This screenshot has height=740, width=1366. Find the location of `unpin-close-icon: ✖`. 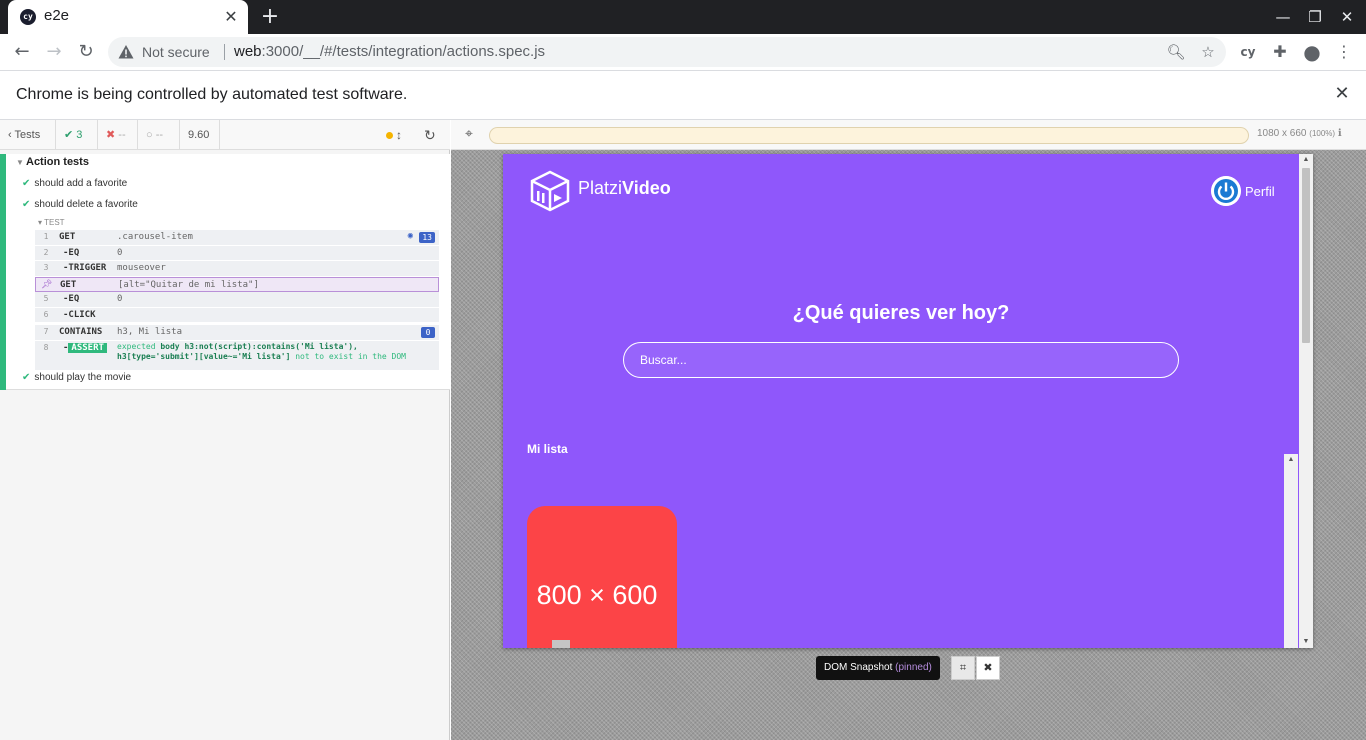

unpin-close-icon: ✖ is located at coordinates (988, 668).